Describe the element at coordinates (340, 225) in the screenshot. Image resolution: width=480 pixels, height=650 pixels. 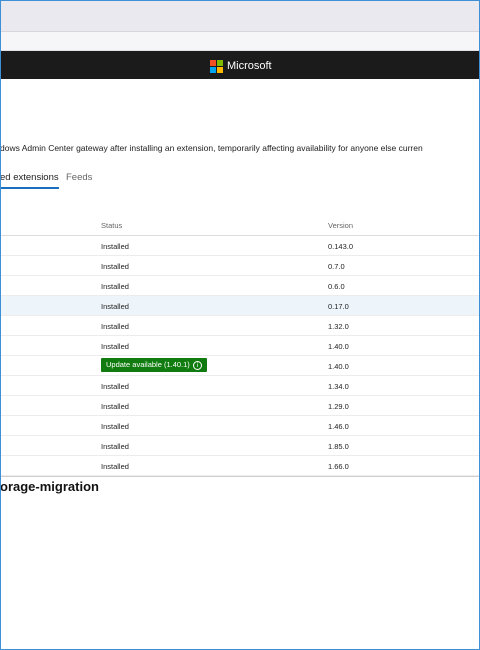
I see `column-header-version: Version` at that location.